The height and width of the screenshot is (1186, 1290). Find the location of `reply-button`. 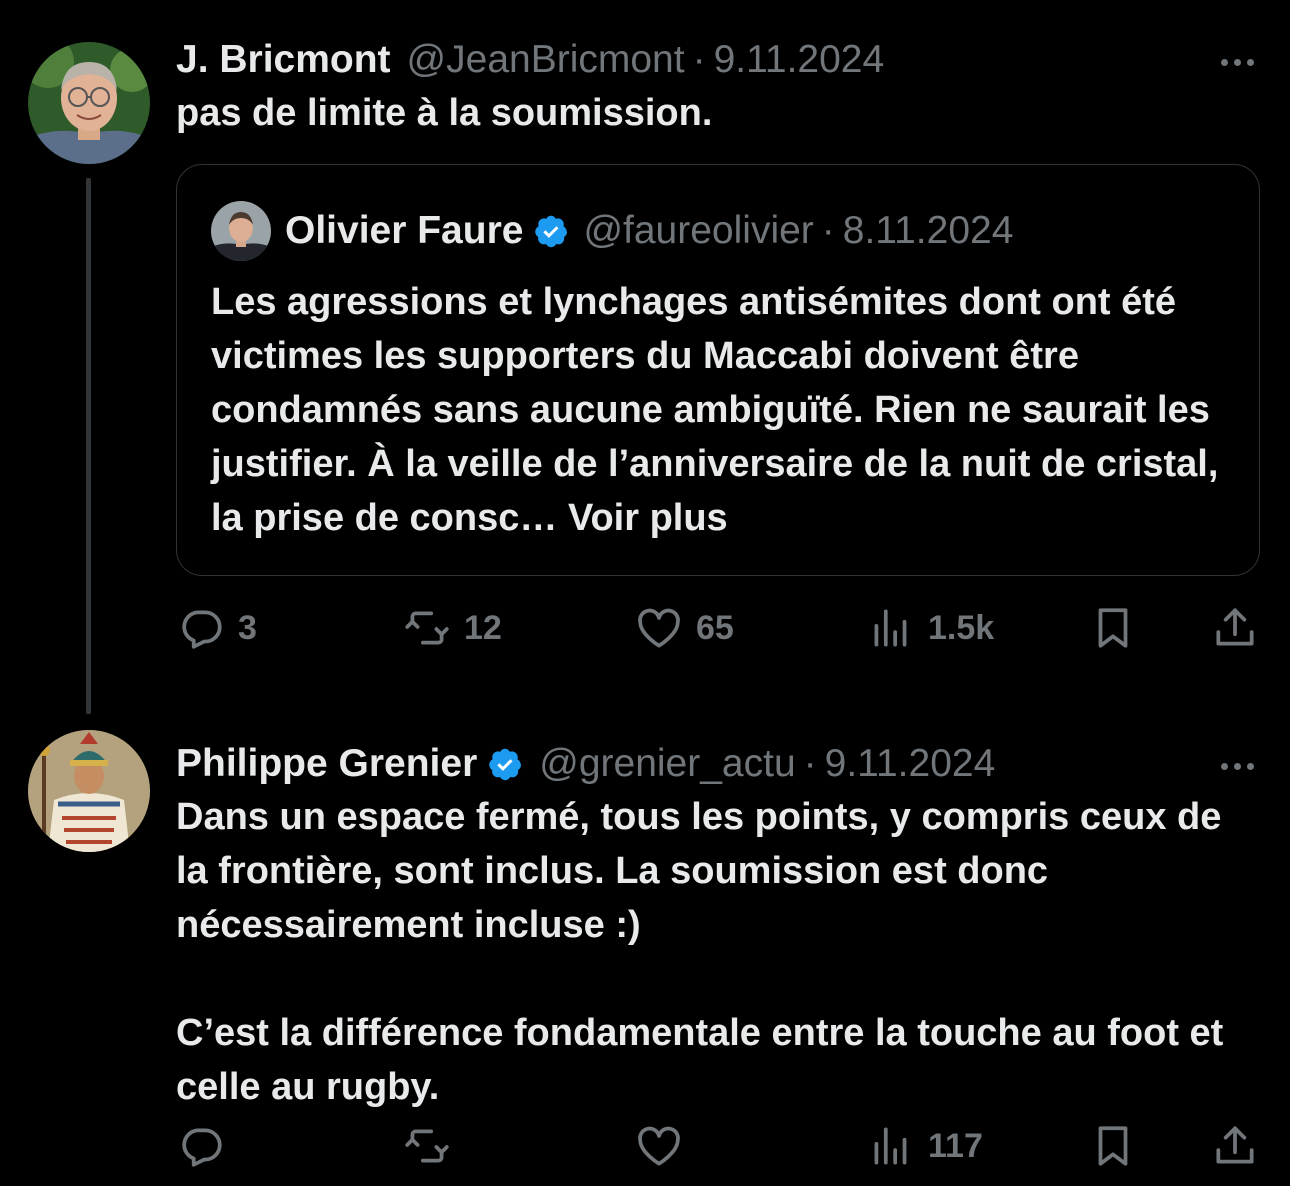

reply-button is located at coordinates (201, 1146).